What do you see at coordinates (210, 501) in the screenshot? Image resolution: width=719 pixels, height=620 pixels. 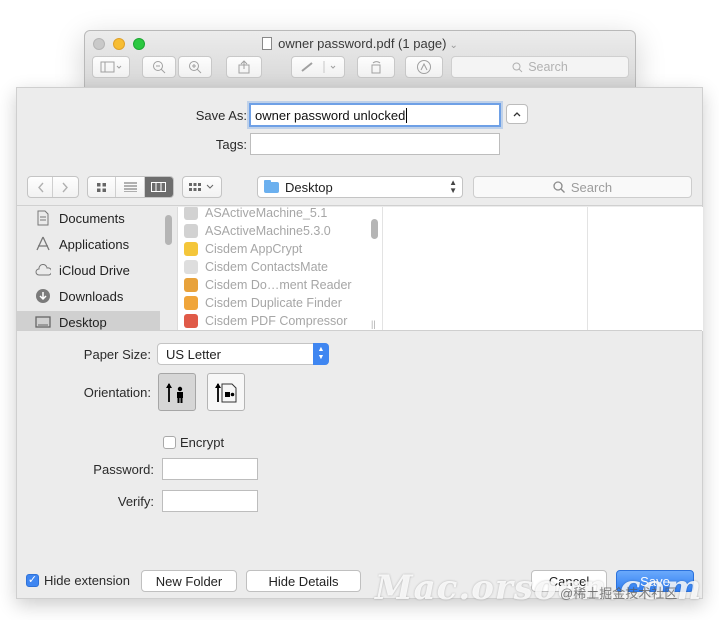 I see `verify-field` at bounding box center [210, 501].